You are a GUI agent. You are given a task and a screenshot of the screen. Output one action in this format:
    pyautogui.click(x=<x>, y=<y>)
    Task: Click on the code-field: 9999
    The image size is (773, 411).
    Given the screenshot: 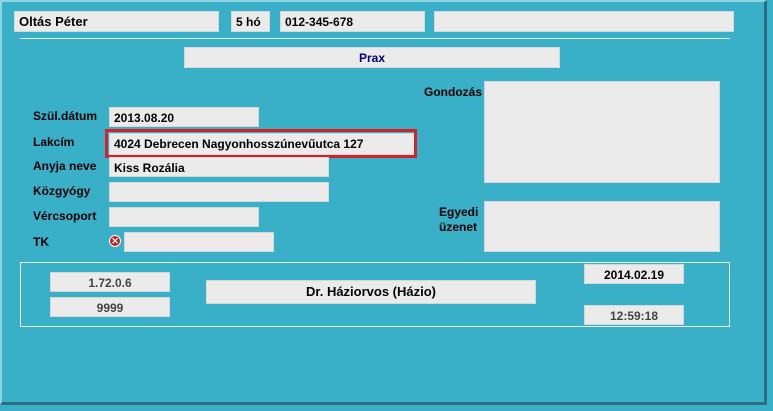 What is the action you would take?
    pyautogui.click(x=110, y=307)
    